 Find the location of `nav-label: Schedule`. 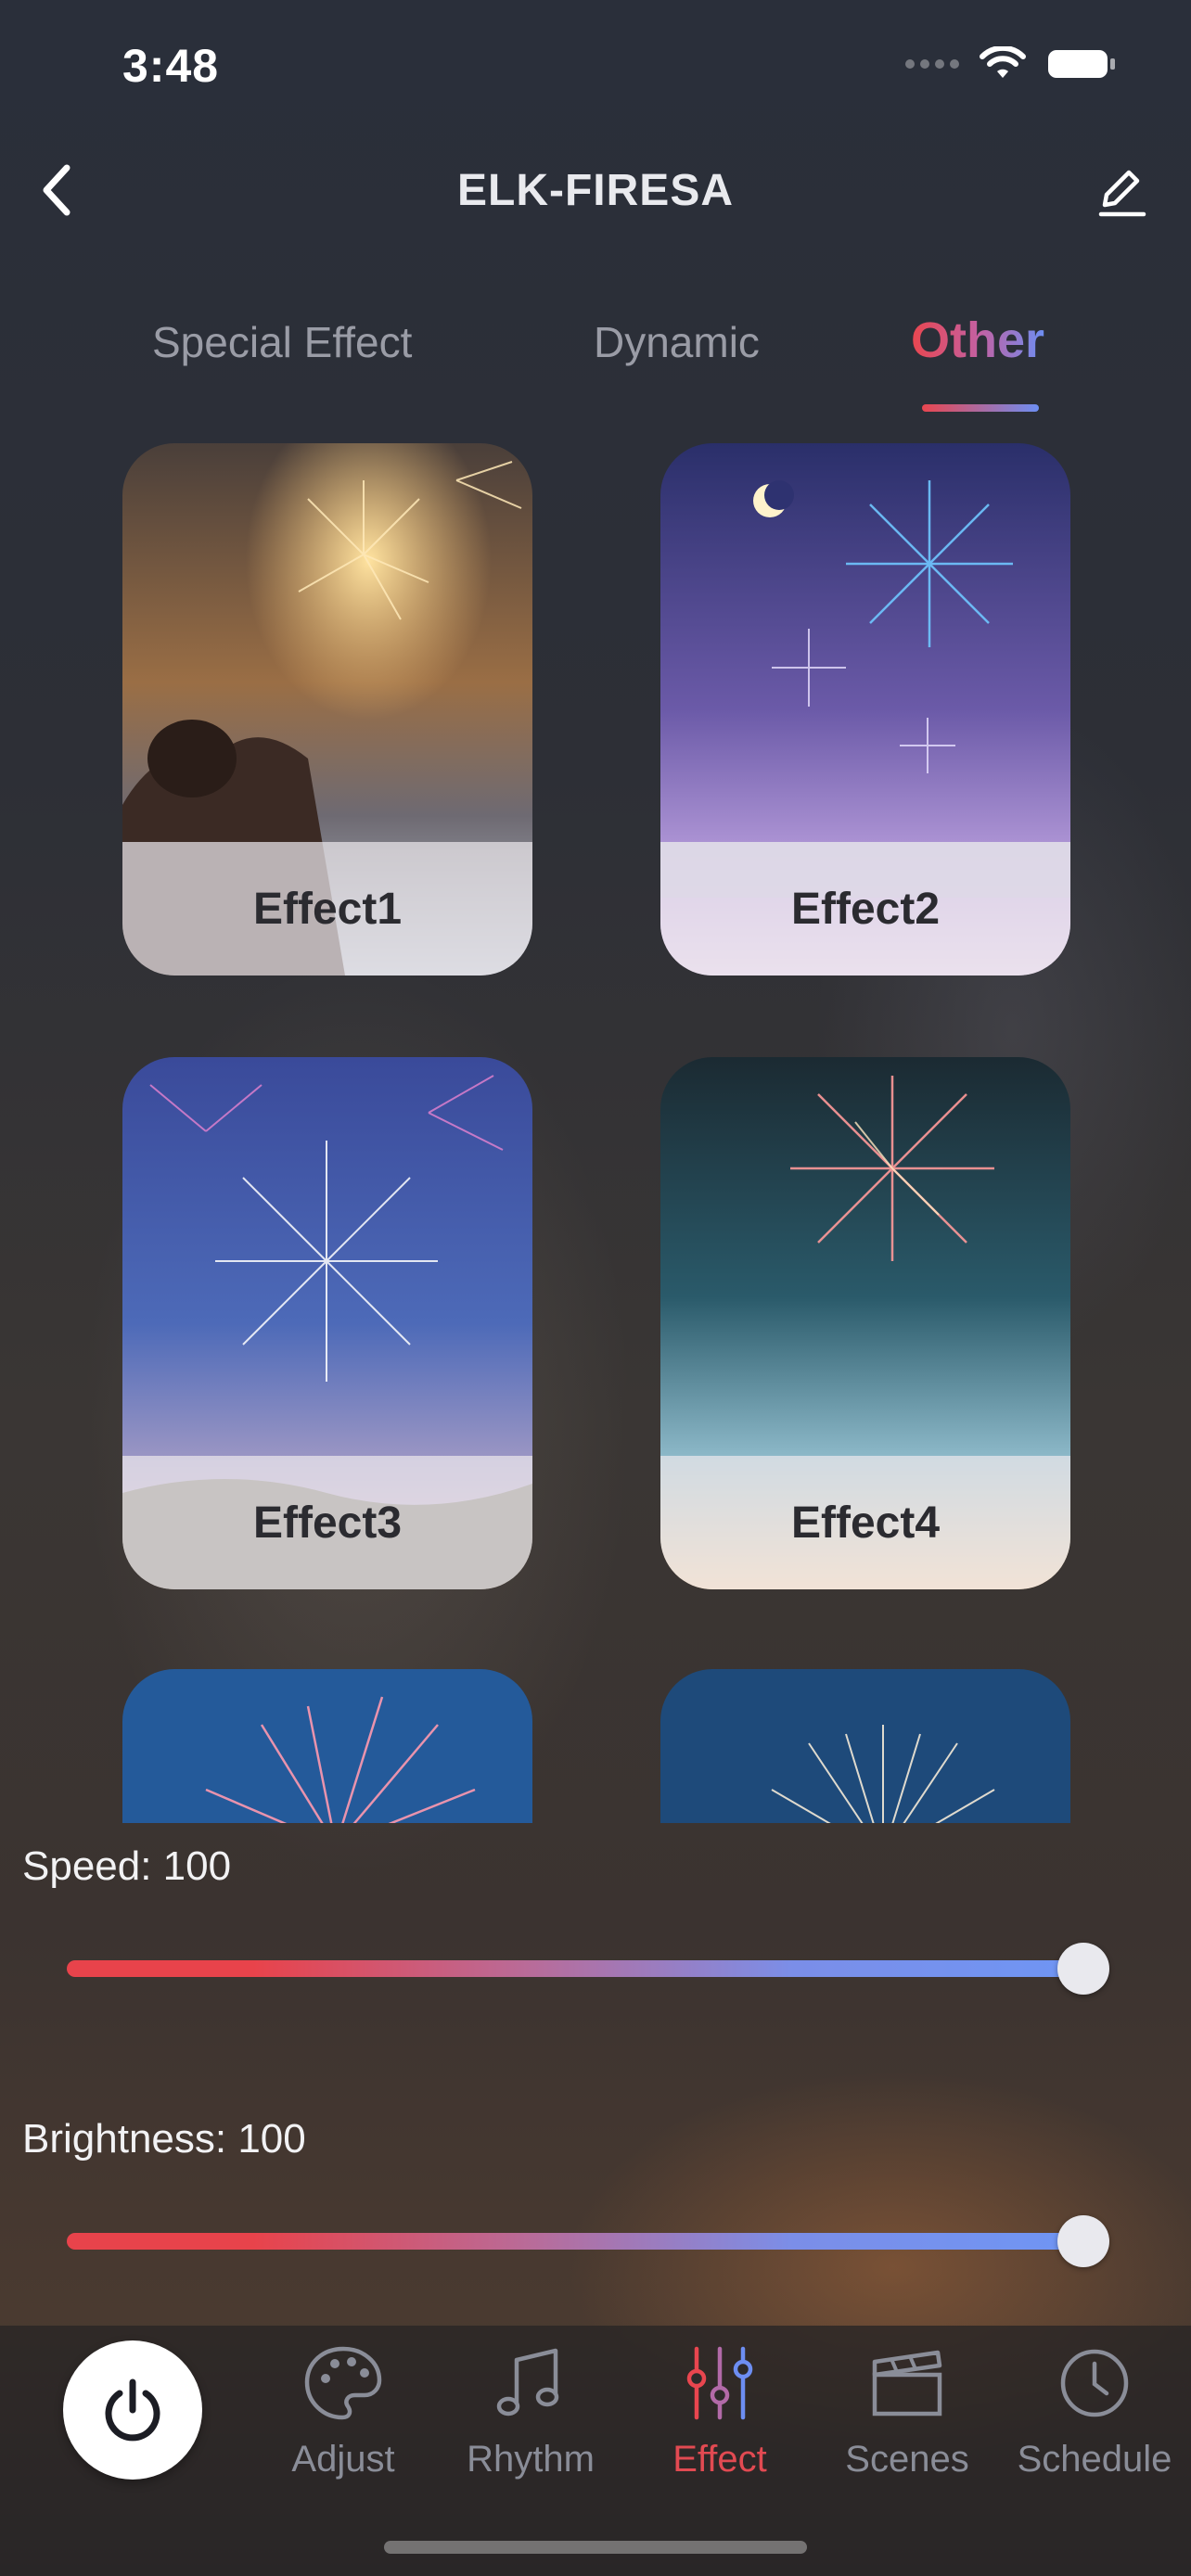

nav-label: Schedule is located at coordinates (1095, 2460).